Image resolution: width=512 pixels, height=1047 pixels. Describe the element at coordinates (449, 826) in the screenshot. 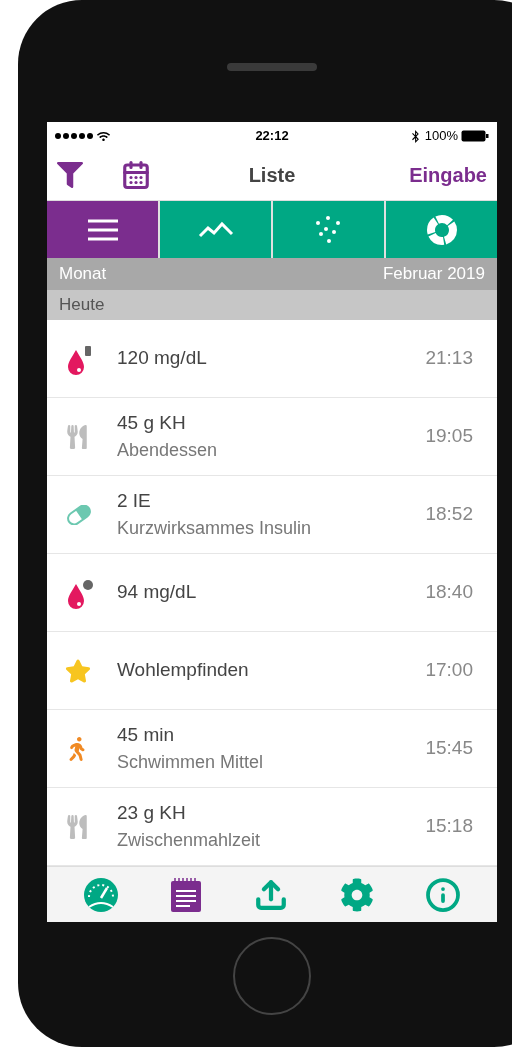

I see `entry-time: 15:18` at that location.